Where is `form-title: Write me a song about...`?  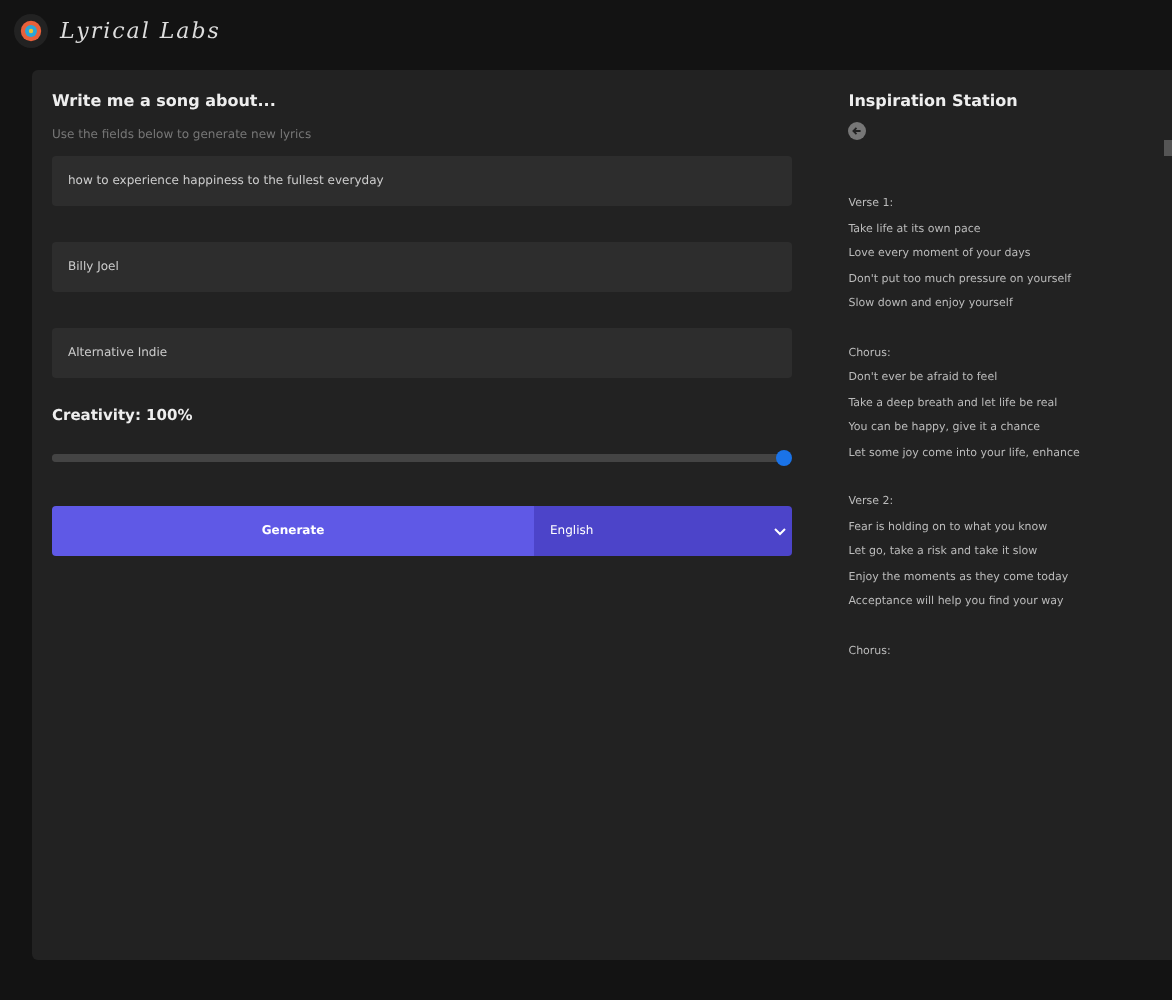 form-title: Write me a song about... is located at coordinates (165, 101).